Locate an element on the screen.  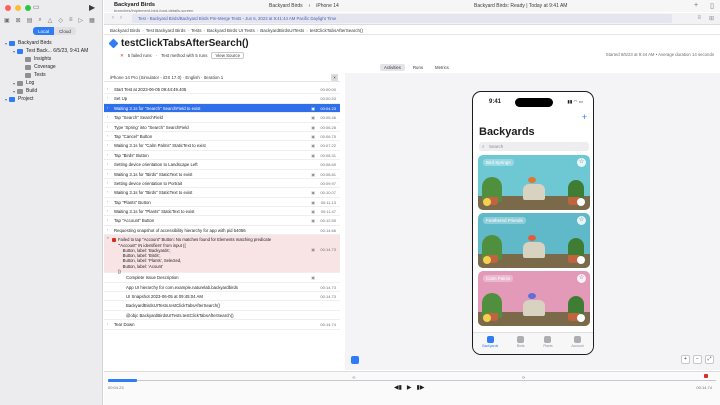
failure-marker-icon is located at coordinates (706, 376).